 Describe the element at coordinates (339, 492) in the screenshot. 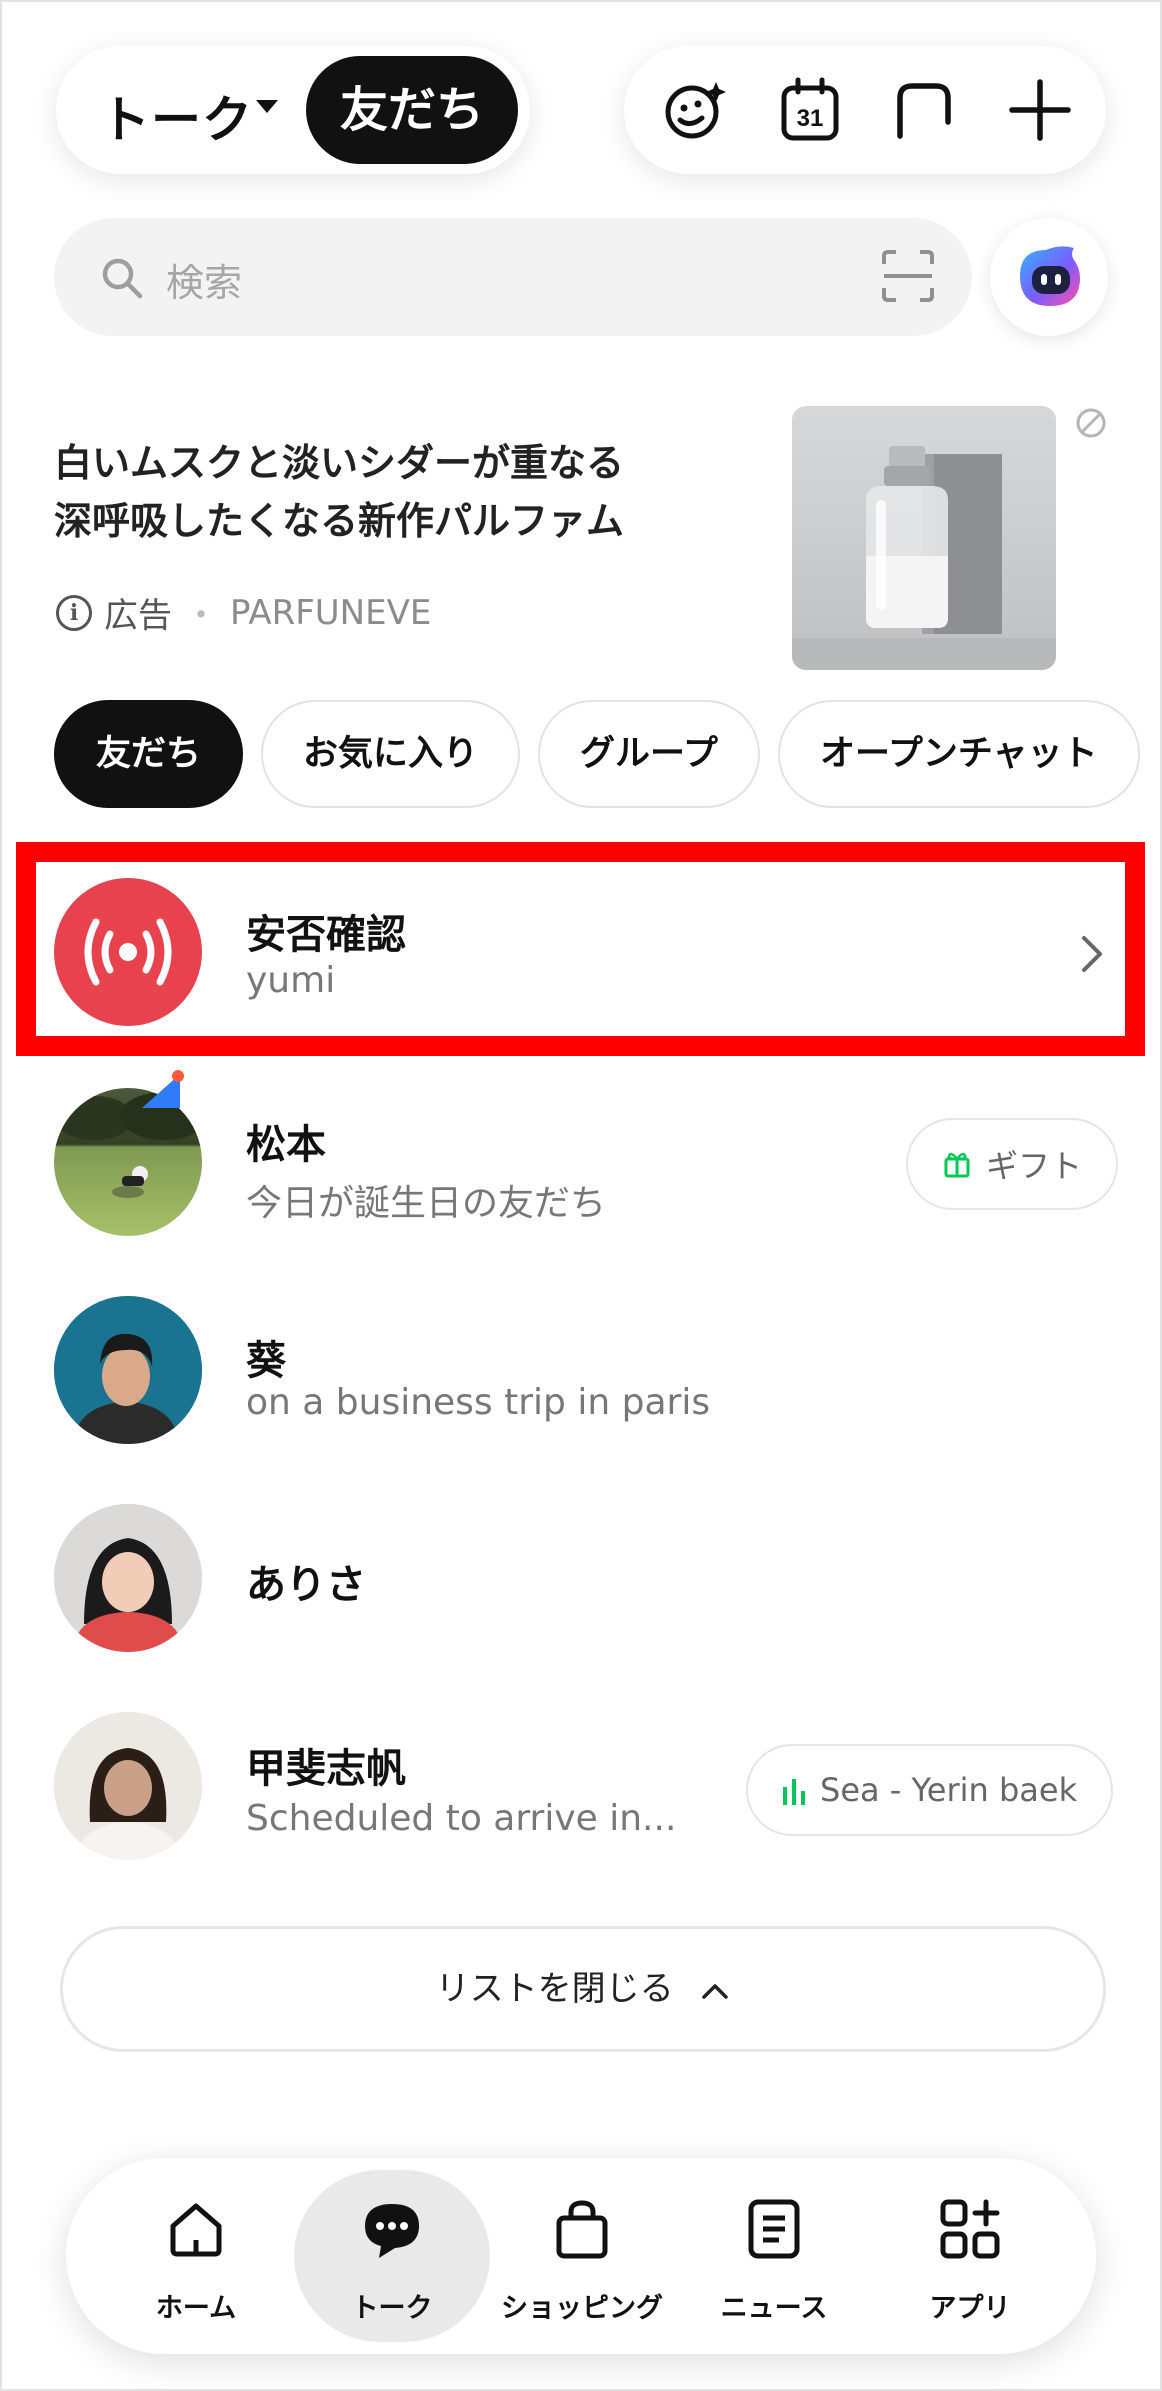

I see `ad-headline: 白いムスクと淡いシダーが重なる 深呼吸したくなる新作パルファム` at that location.